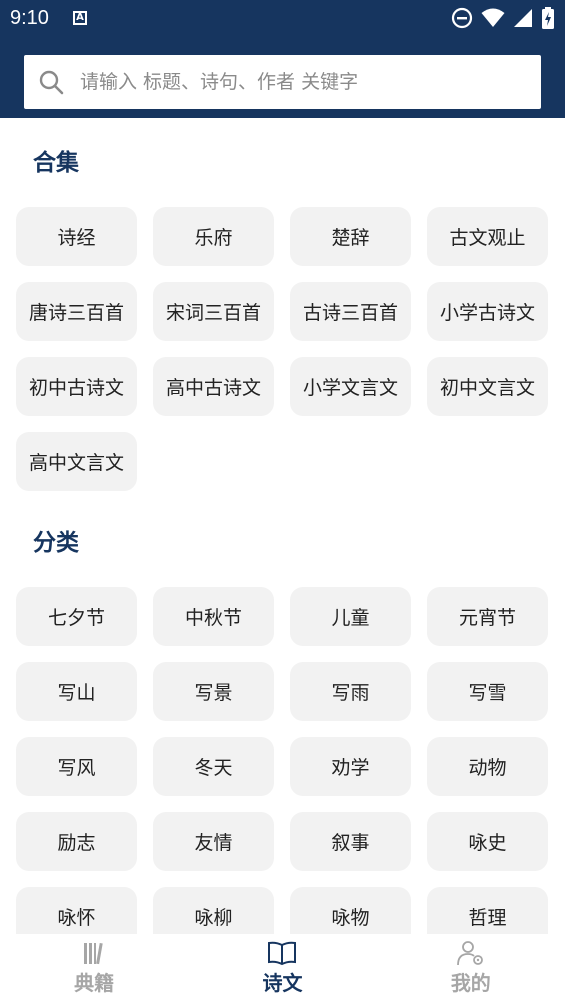 The image size is (565, 1004). Describe the element at coordinates (350, 691) in the screenshot. I see `chip-button: 写雨` at that location.